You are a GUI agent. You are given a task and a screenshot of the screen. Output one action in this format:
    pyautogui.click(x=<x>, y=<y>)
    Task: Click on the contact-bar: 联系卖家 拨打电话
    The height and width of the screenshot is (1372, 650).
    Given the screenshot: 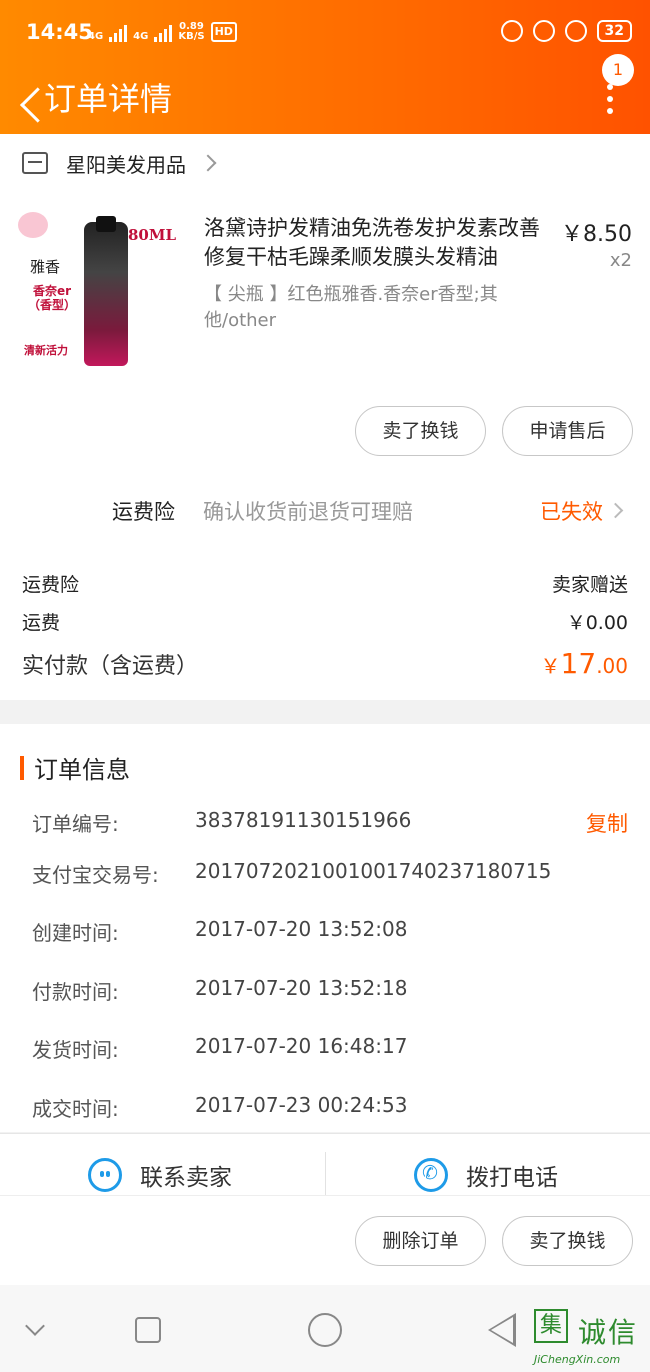 What is the action you would take?
    pyautogui.click(x=325, y=1164)
    